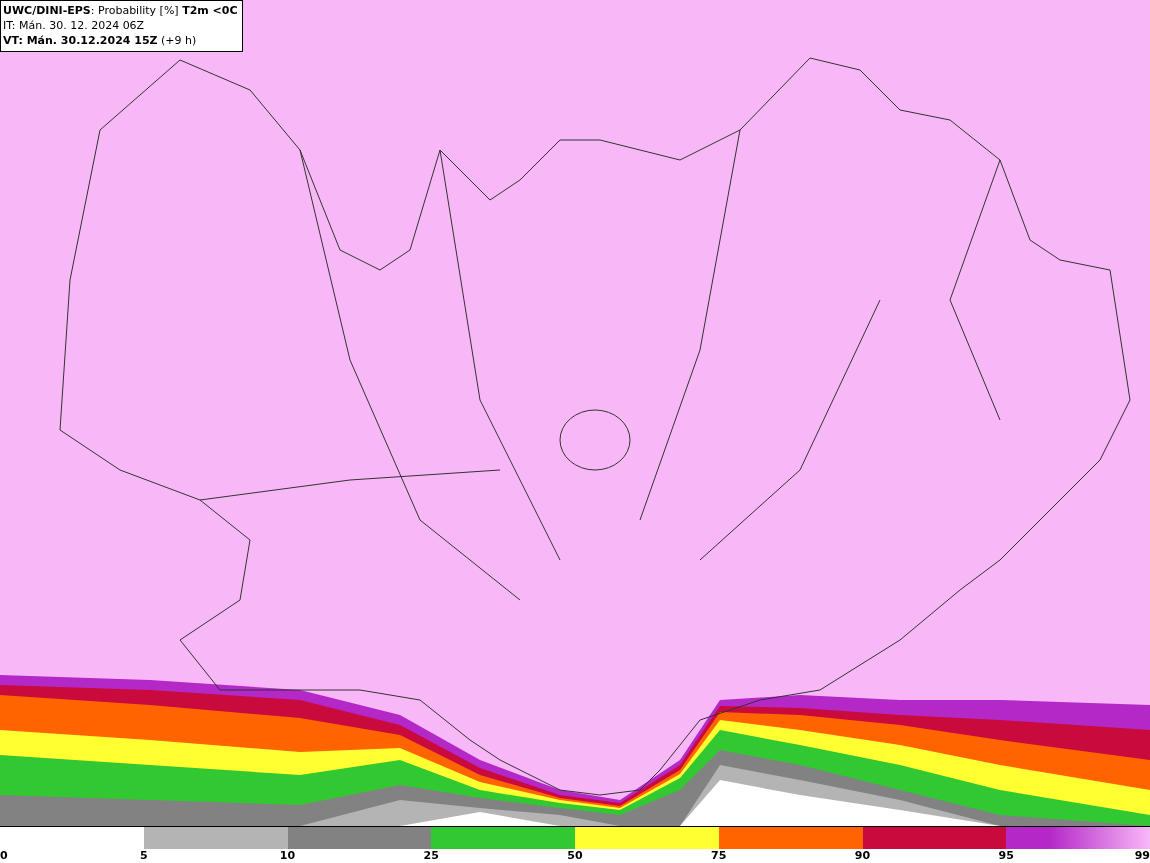  What do you see at coordinates (74, 25) in the screenshot?
I see `init-time-text: IT: Mán. 30. 12. 2024 06Z` at bounding box center [74, 25].